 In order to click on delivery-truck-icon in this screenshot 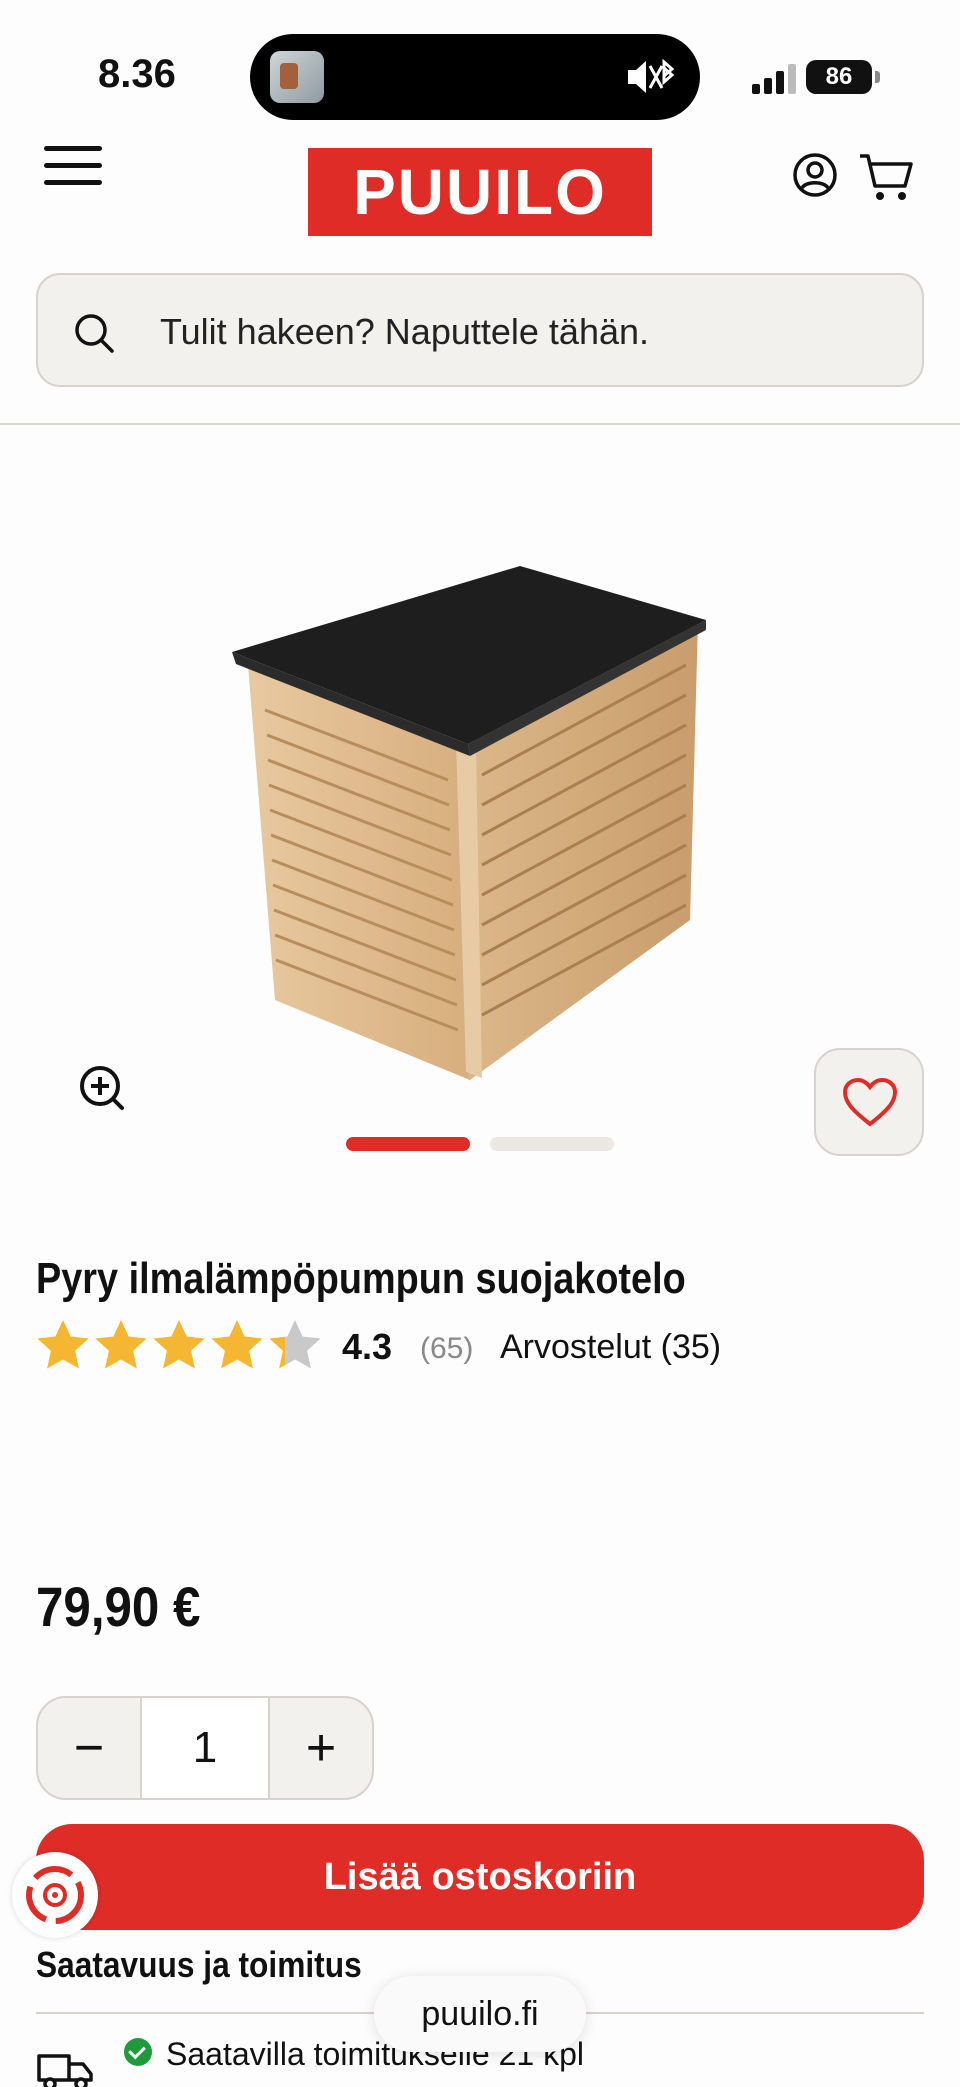, I will do `click(65, 2070)`.